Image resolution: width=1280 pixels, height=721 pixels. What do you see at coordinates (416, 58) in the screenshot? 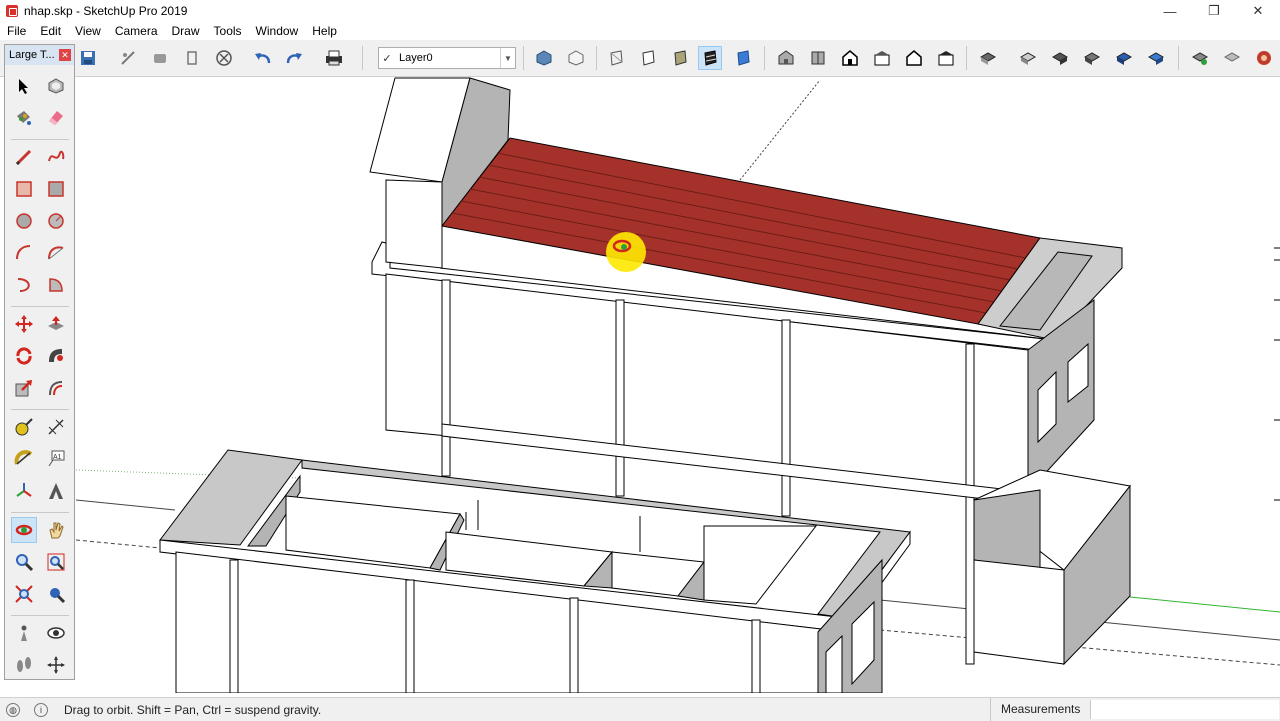
I see `layer-name: Layer0` at bounding box center [416, 58].